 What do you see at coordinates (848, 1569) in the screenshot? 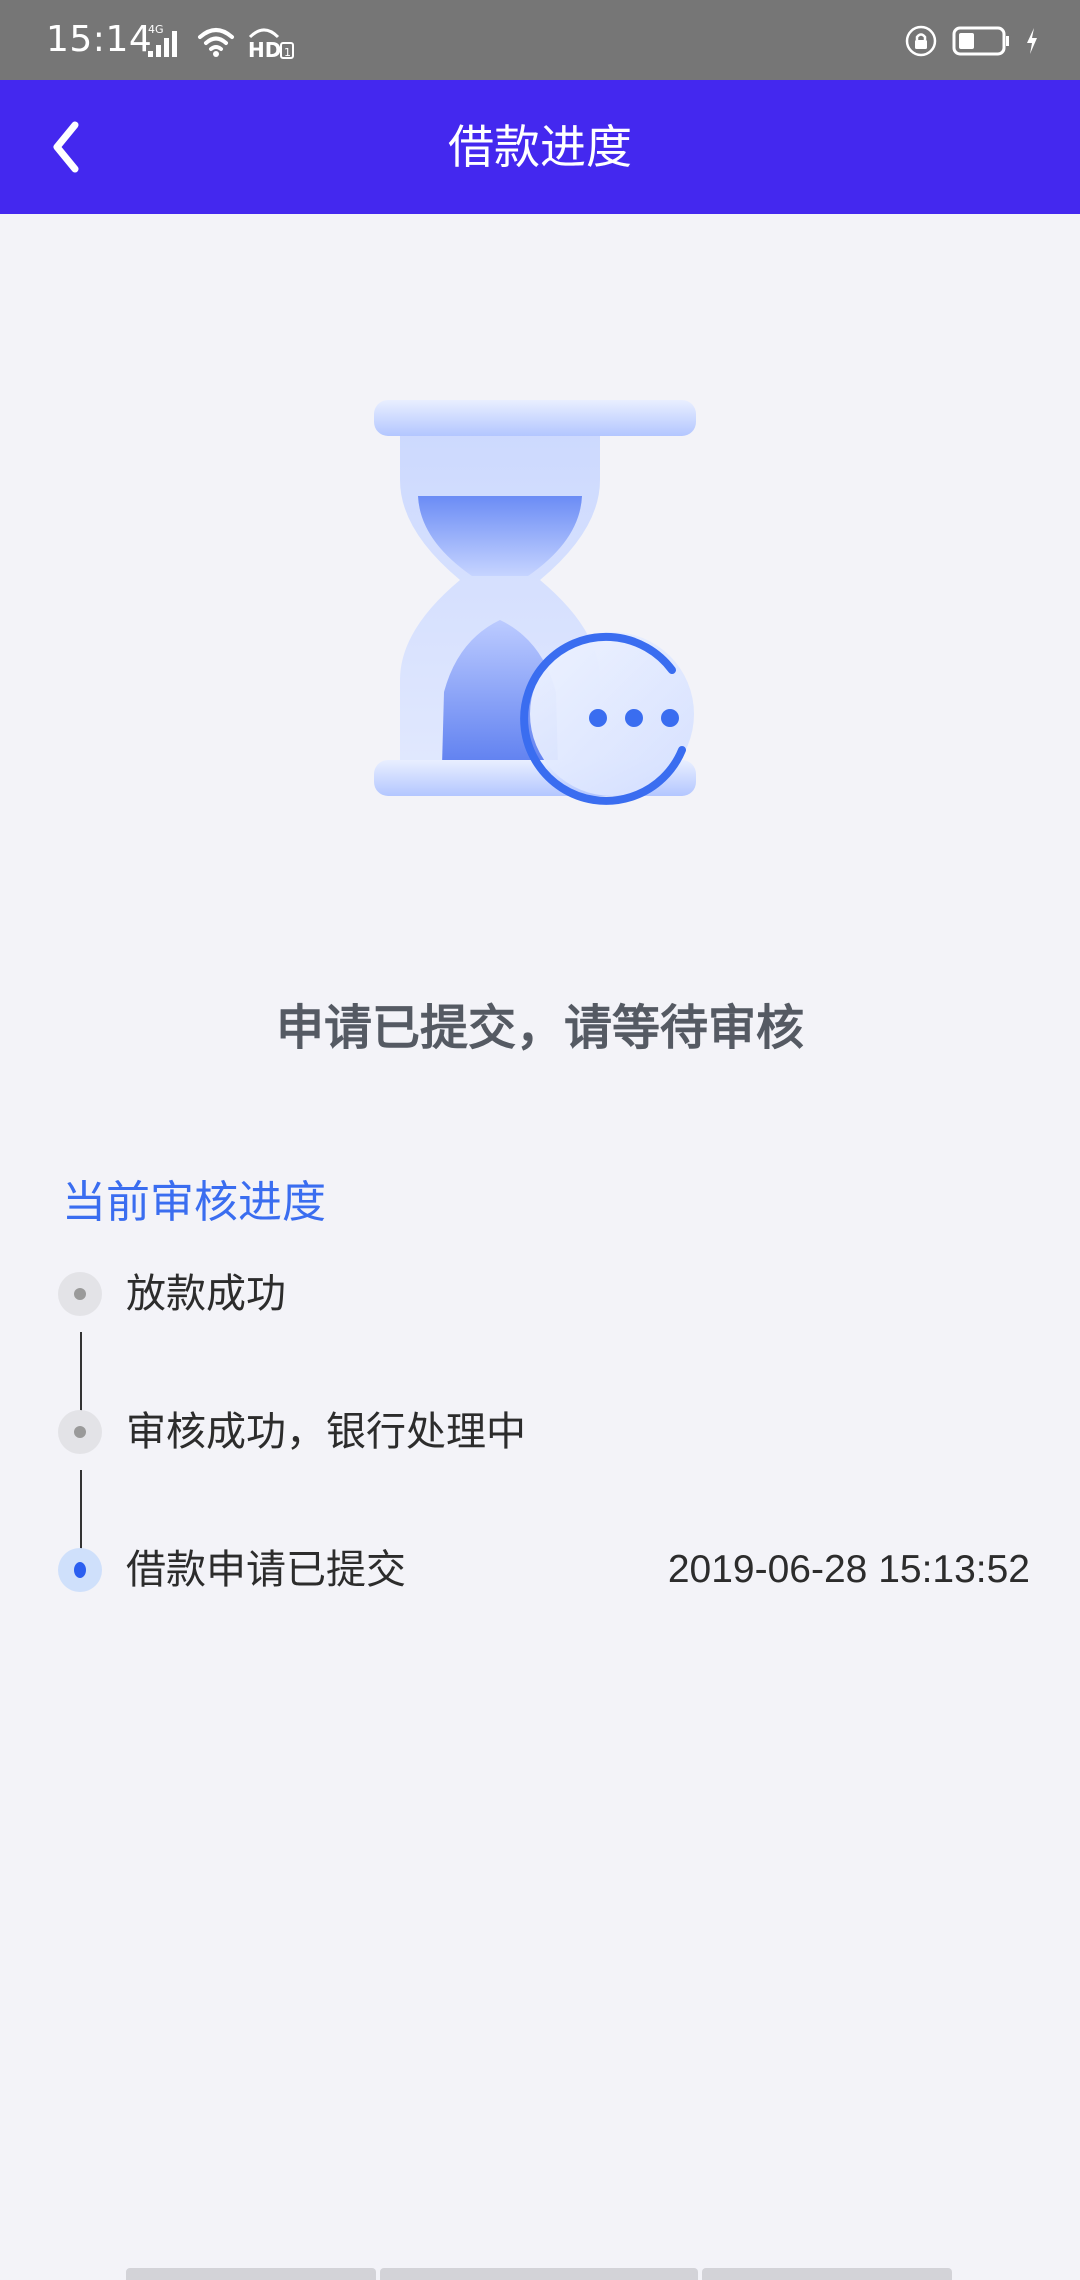
I see `step-time: 2019-06-28 15:13:52` at bounding box center [848, 1569].